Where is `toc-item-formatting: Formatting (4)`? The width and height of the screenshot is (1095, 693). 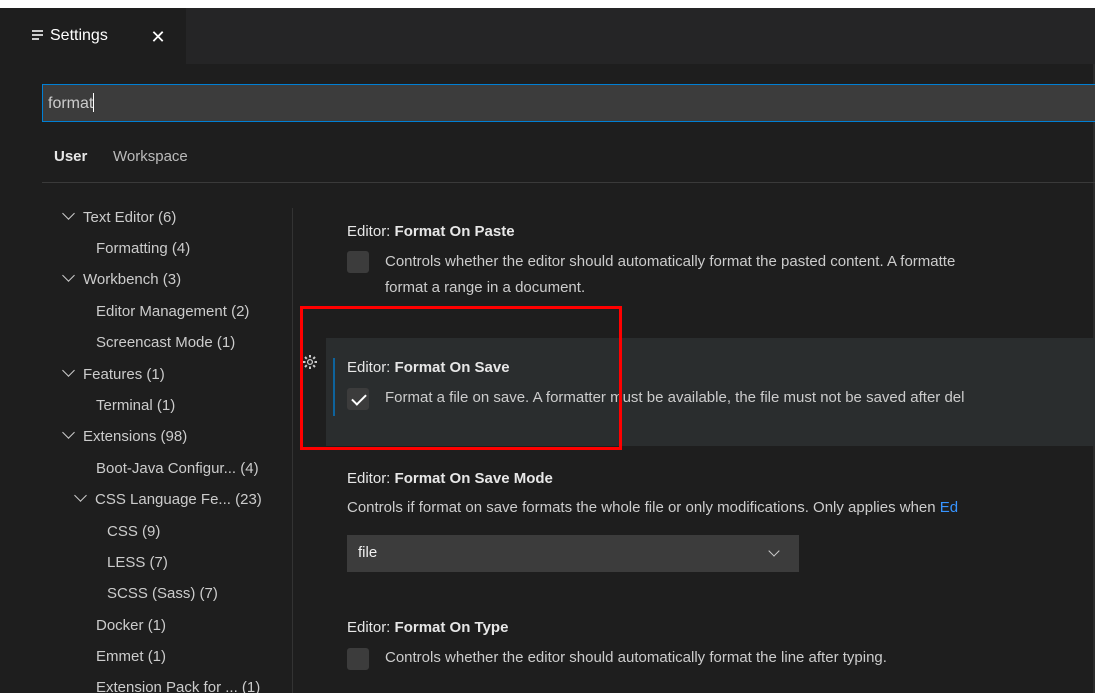 toc-item-formatting: Formatting (4) is located at coordinates (143, 249).